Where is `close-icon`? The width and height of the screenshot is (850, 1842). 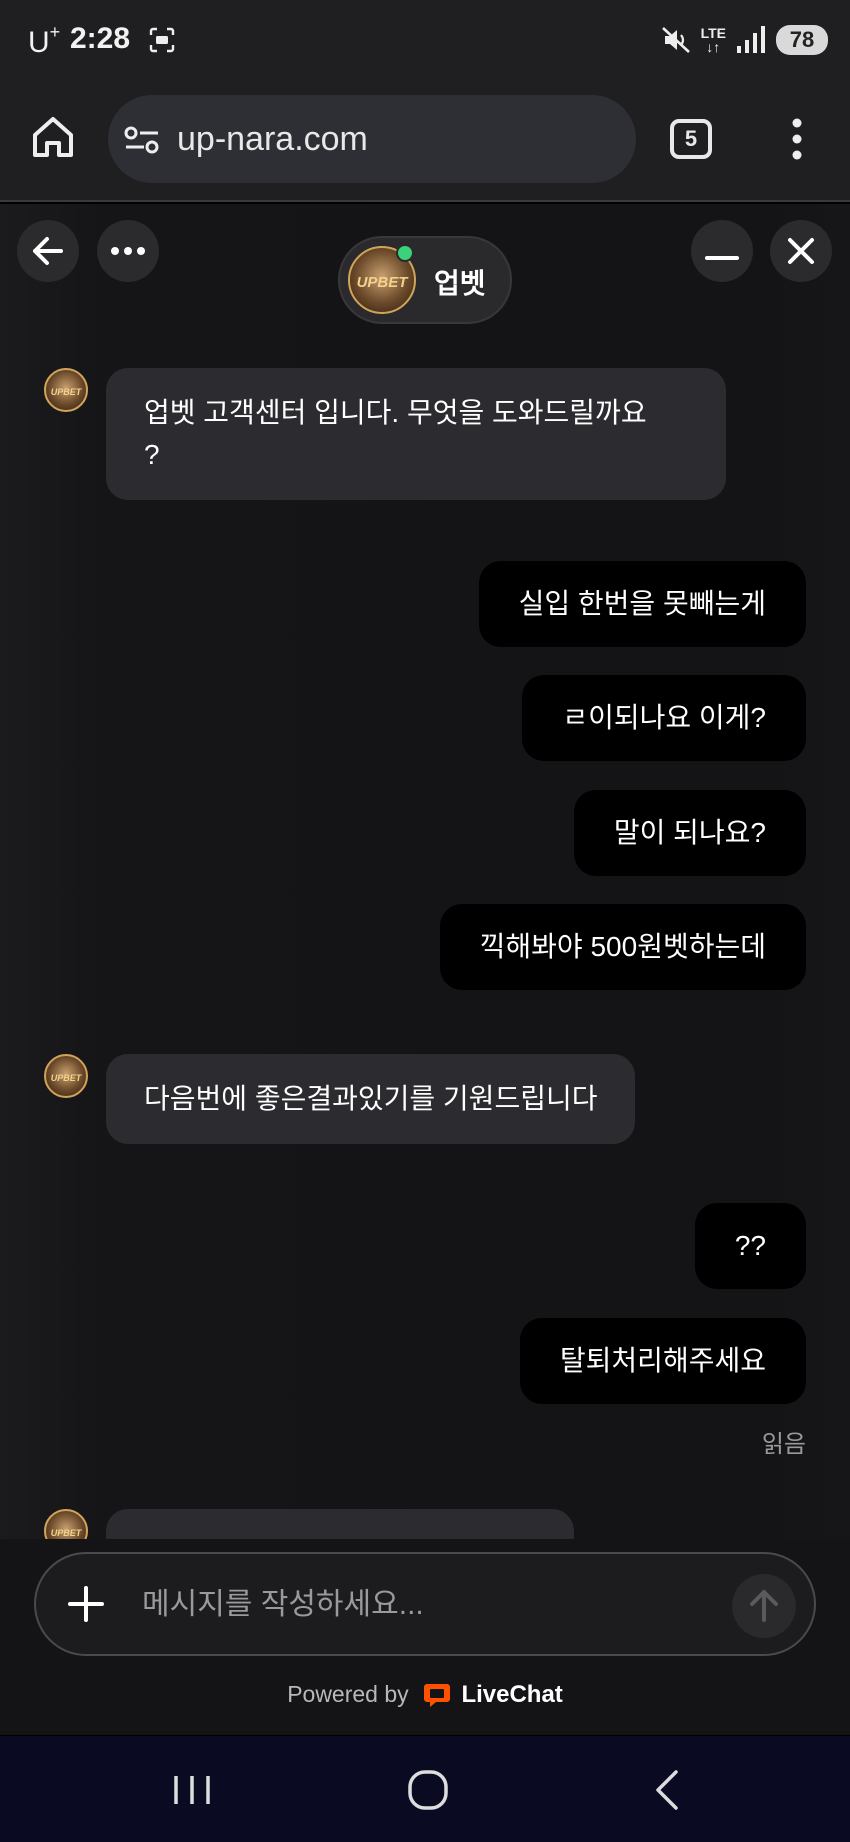
close-icon is located at coordinates (801, 251).